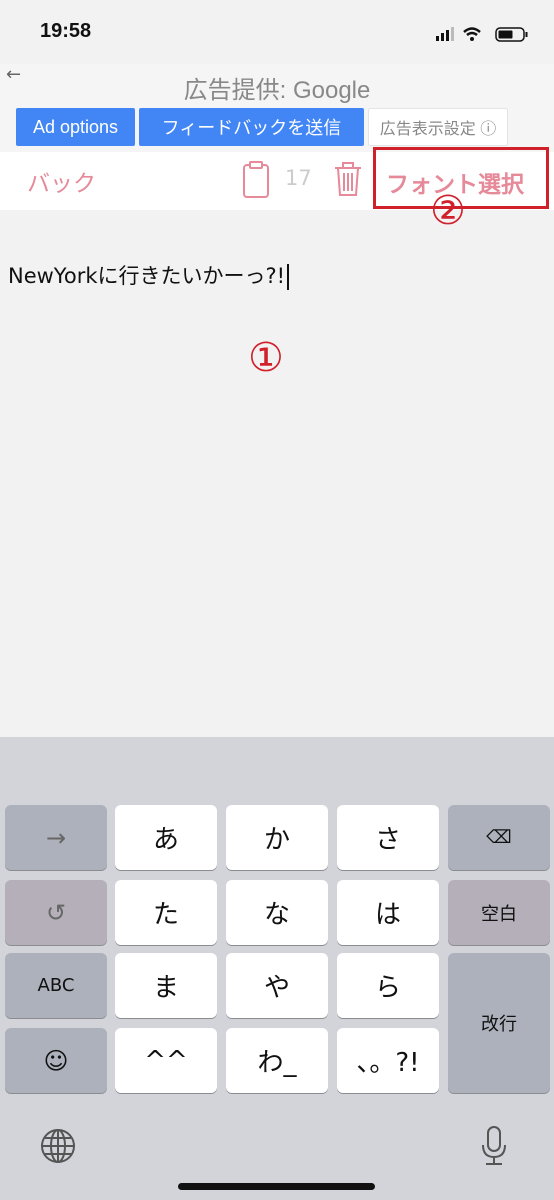  What do you see at coordinates (348, 179) in the screenshot?
I see `trash-icon` at bounding box center [348, 179].